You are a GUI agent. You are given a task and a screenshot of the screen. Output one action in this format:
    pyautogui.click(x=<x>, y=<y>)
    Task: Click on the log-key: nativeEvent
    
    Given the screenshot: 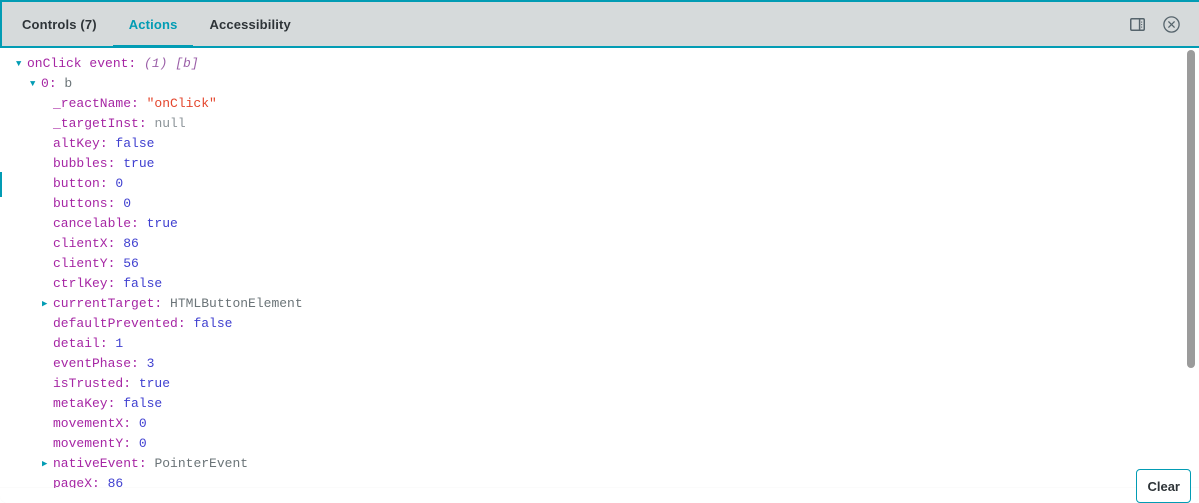 What is the action you would take?
    pyautogui.click(x=96, y=463)
    